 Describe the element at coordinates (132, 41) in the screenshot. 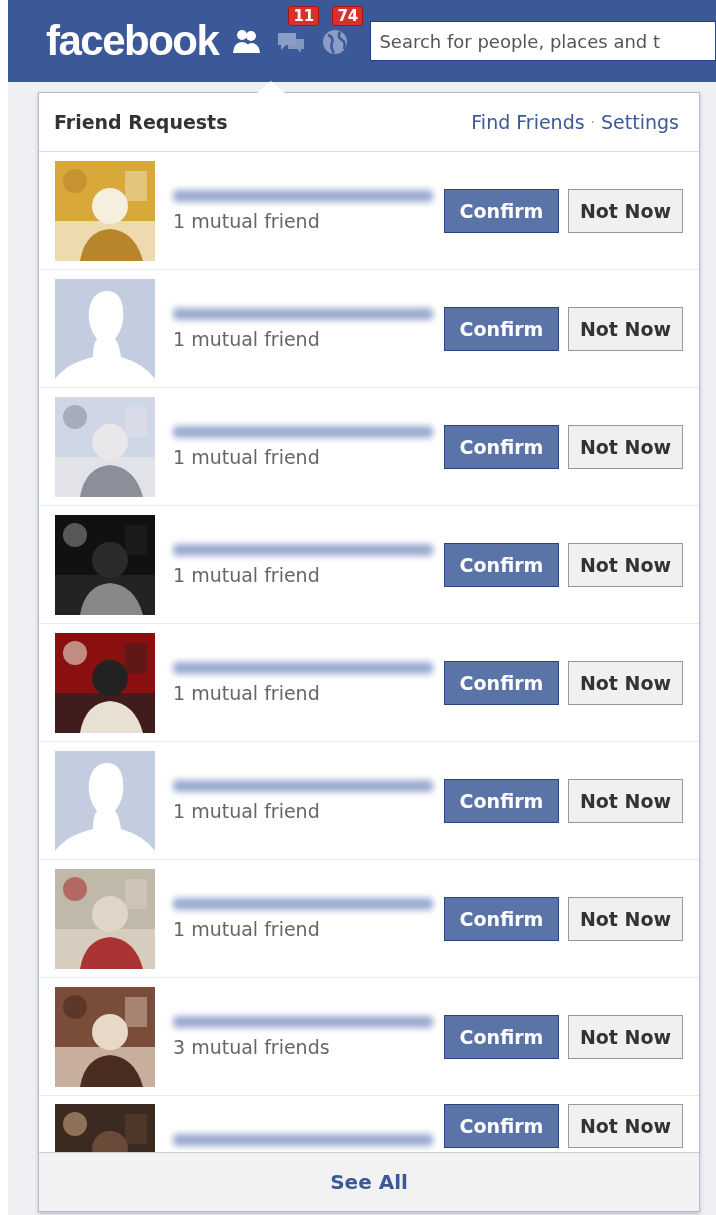

I see `logo: facebook` at that location.